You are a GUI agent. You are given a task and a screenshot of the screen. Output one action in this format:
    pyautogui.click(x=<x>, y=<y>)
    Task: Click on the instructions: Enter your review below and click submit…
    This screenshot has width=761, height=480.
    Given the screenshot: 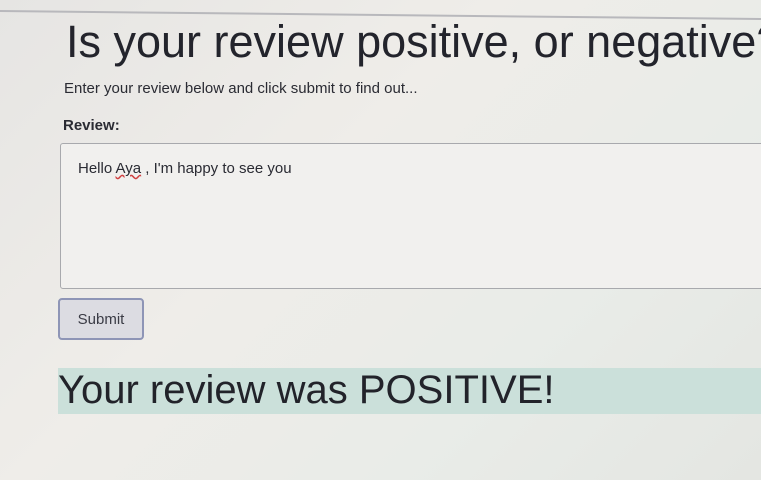 What is the action you would take?
    pyautogui.click(x=241, y=88)
    